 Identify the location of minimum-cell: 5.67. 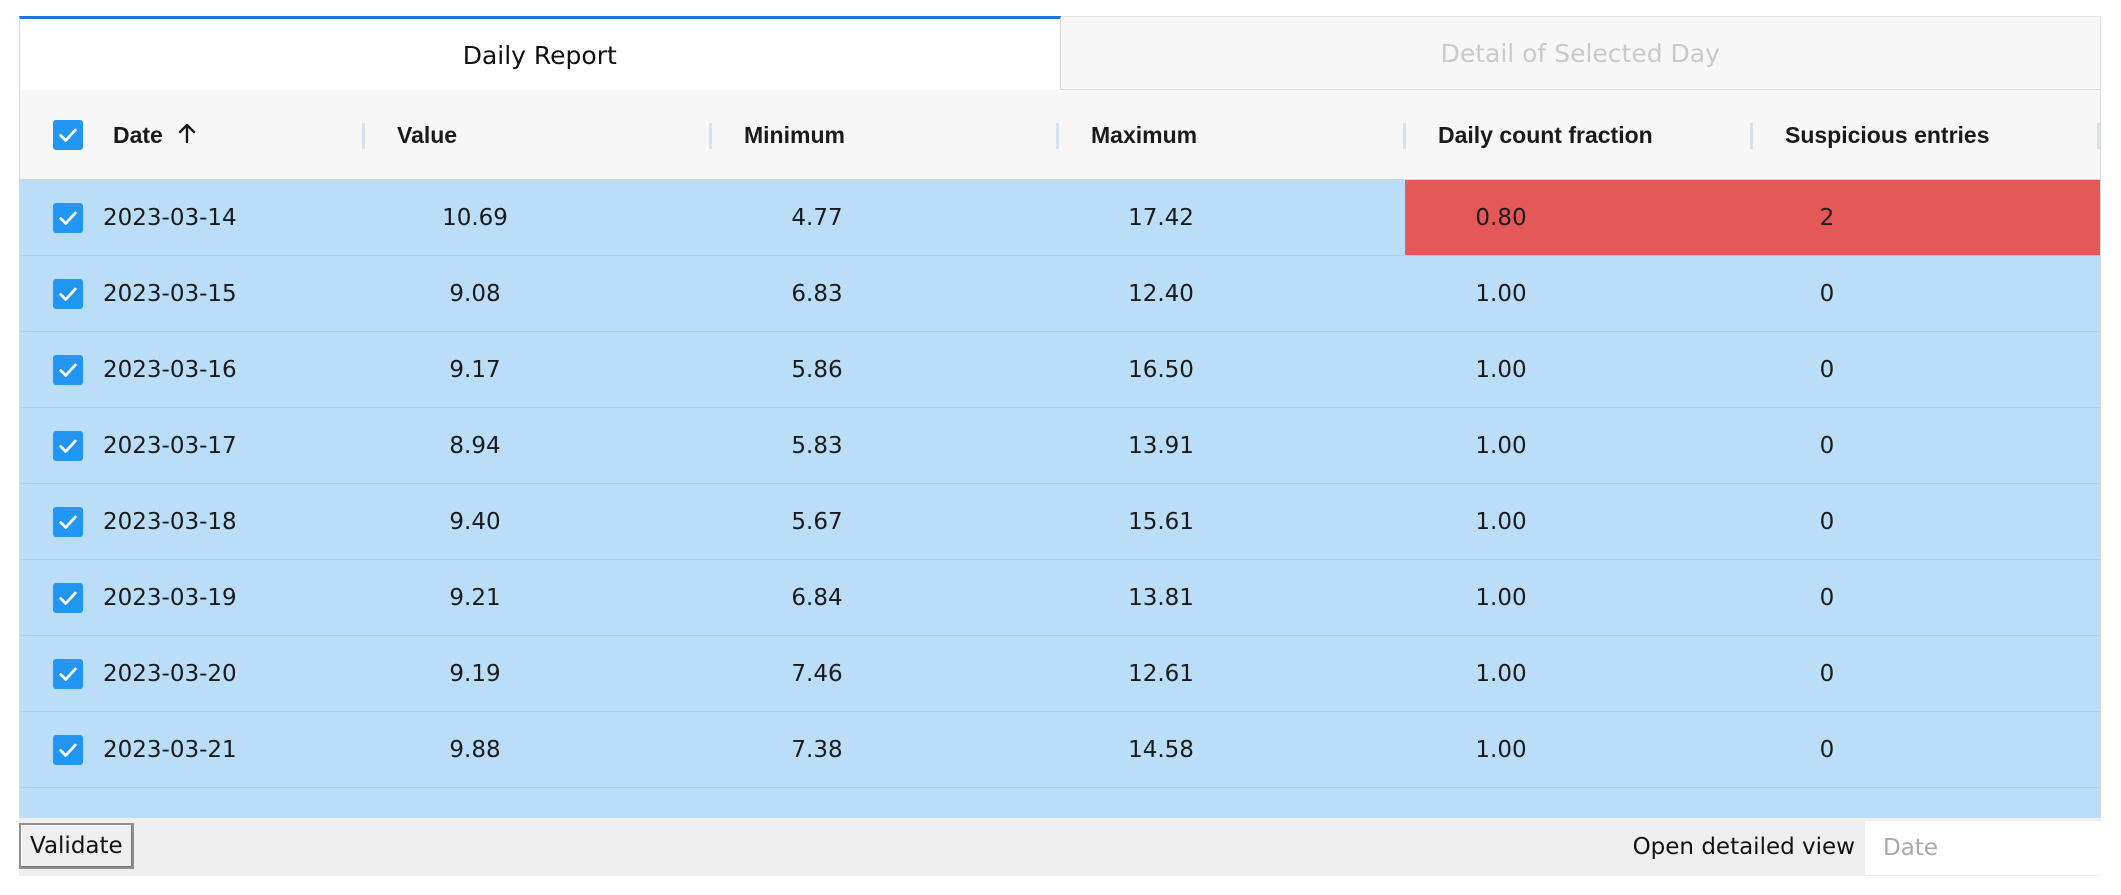
(817, 521).